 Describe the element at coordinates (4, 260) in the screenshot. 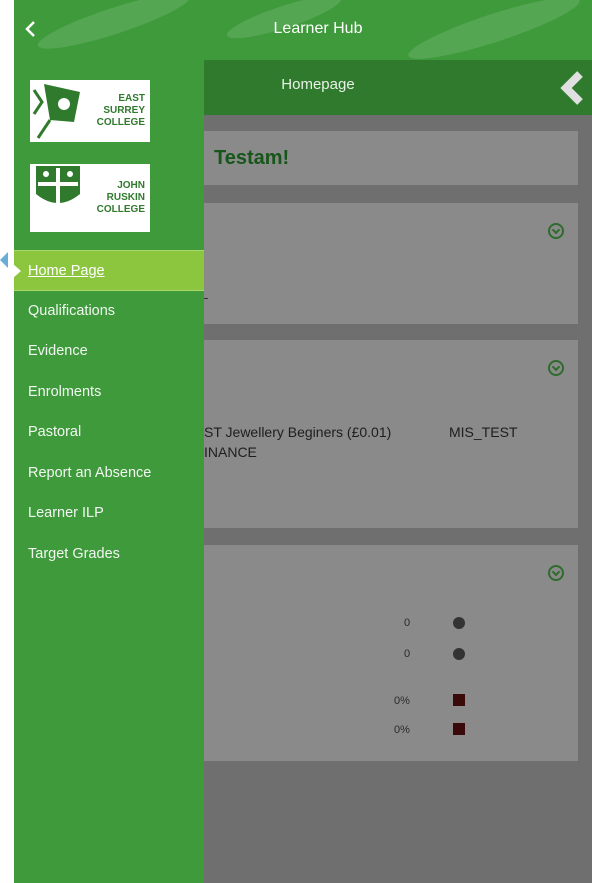

I see `drawer-edge-marker` at that location.